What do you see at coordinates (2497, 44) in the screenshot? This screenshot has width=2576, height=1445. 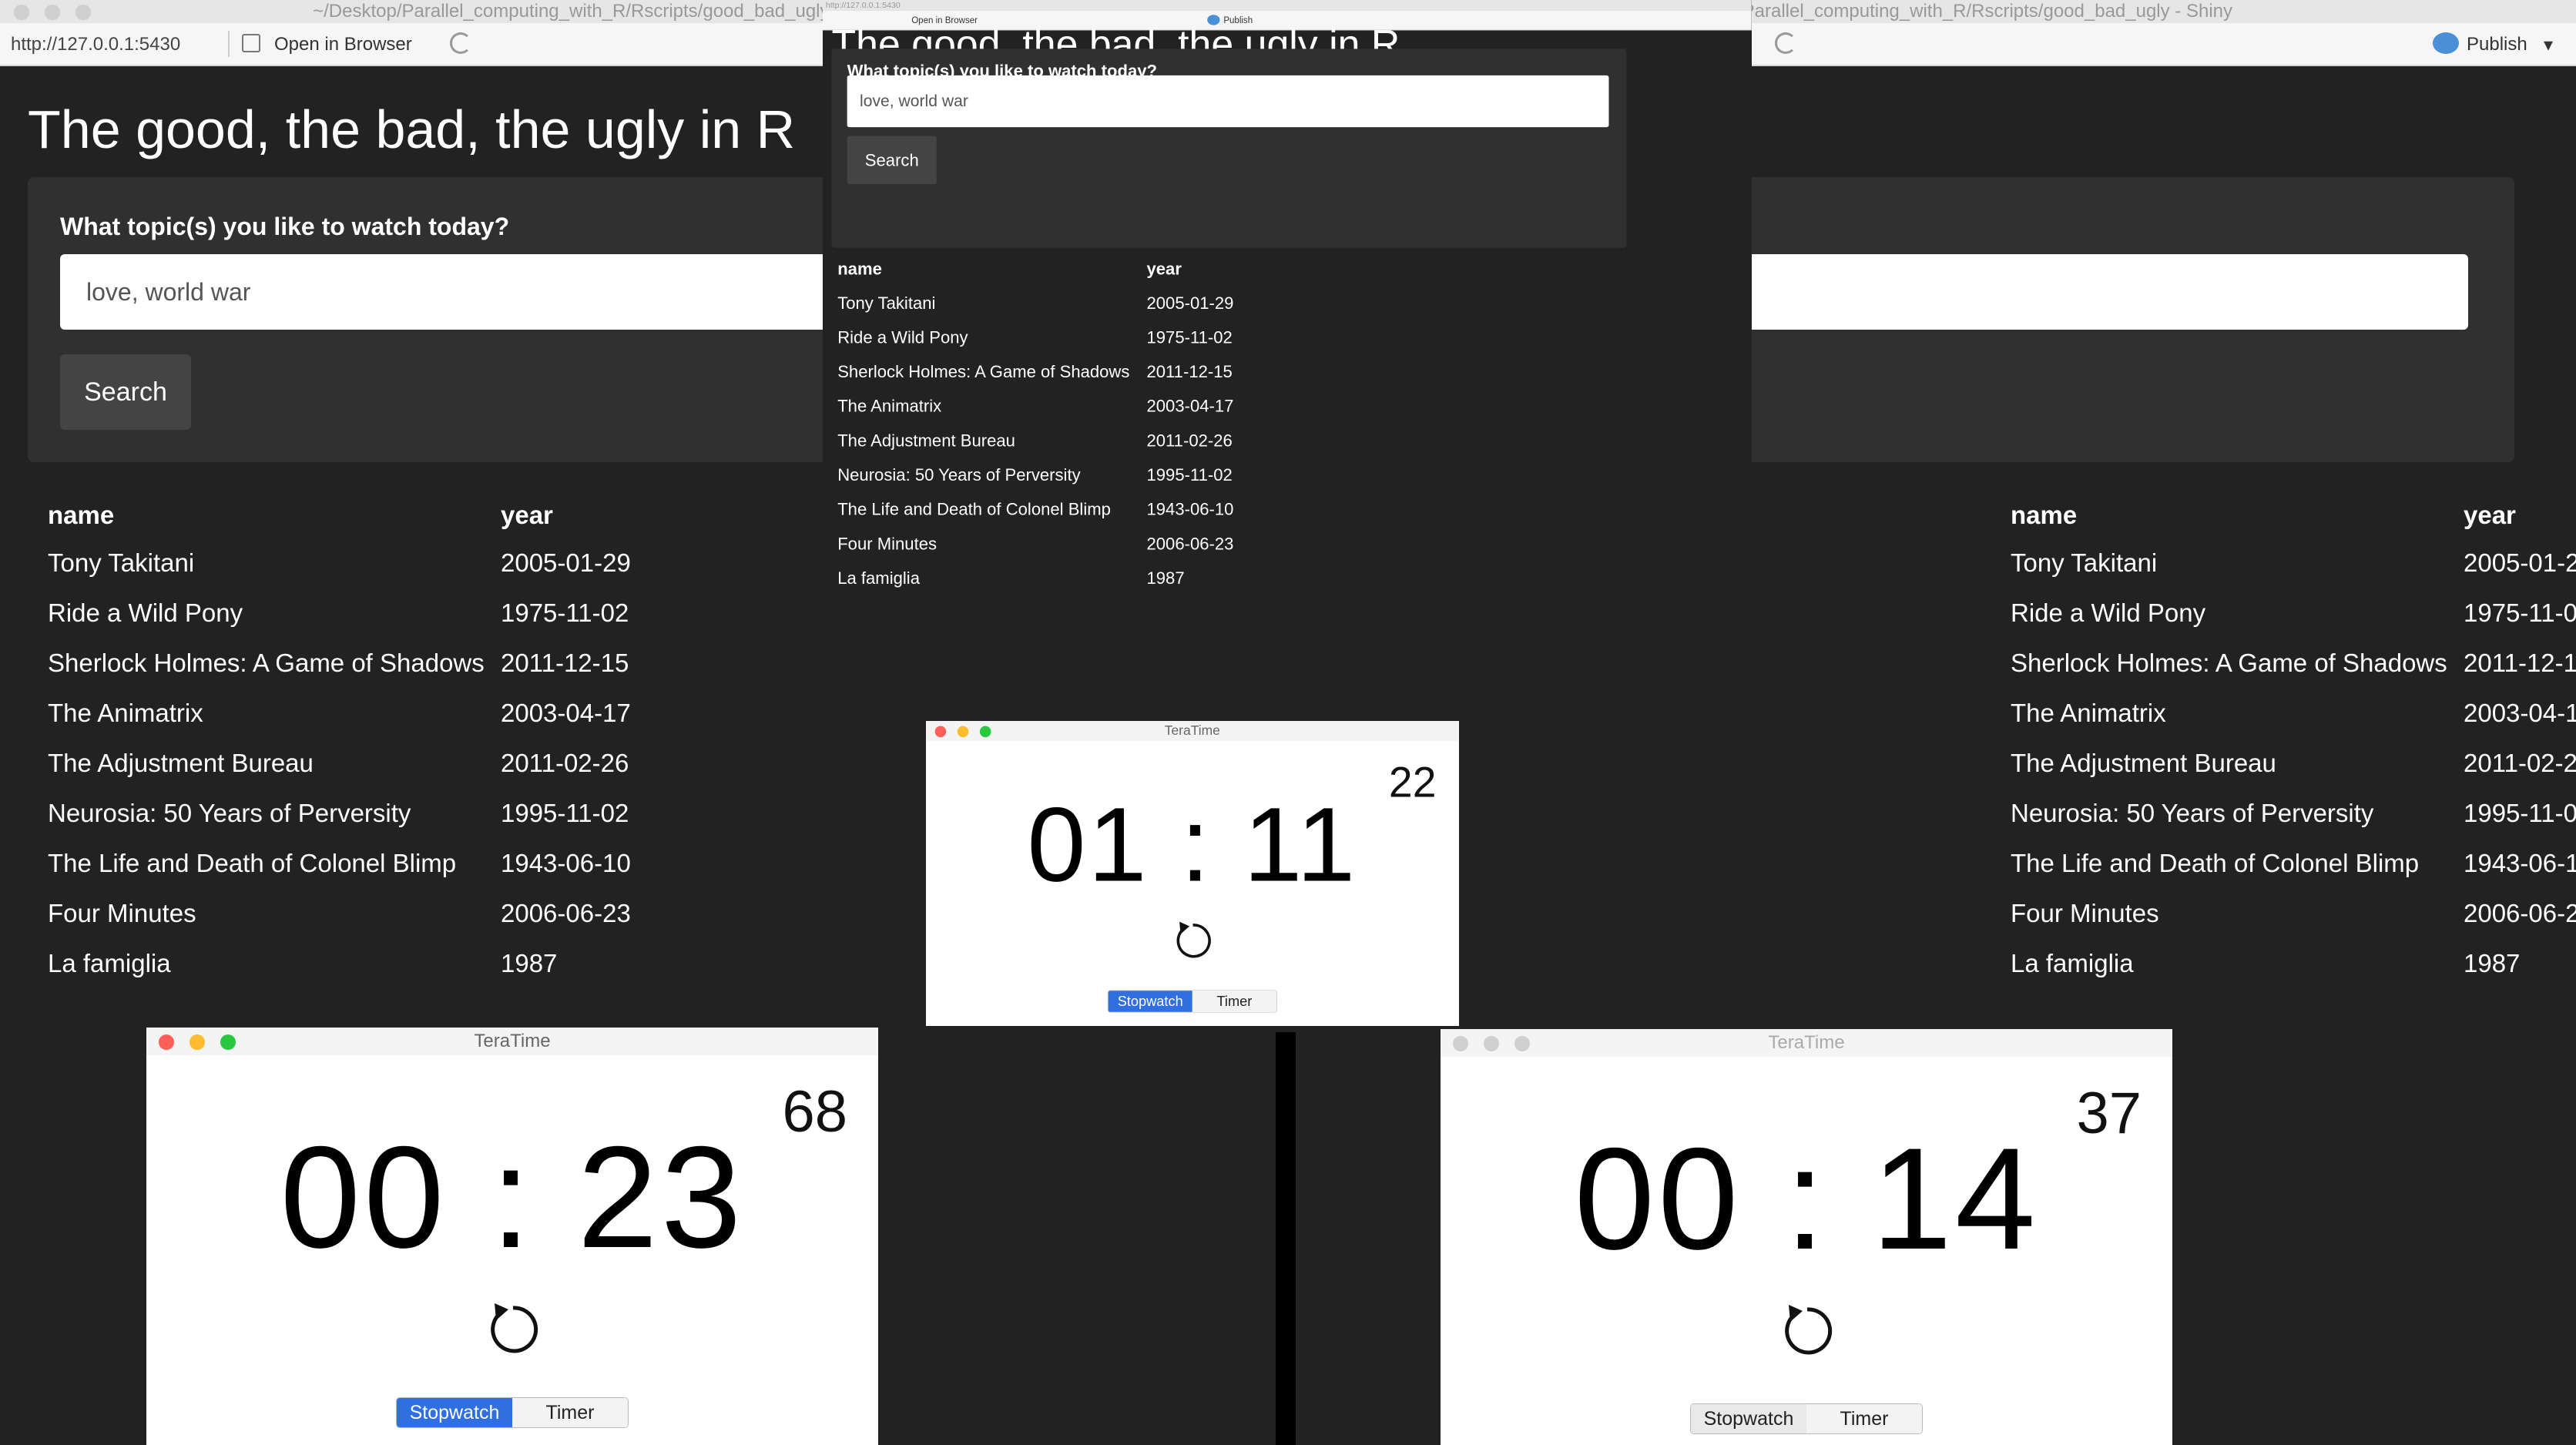 I see `publish-button: Publish` at bounding box center [2497, 44].